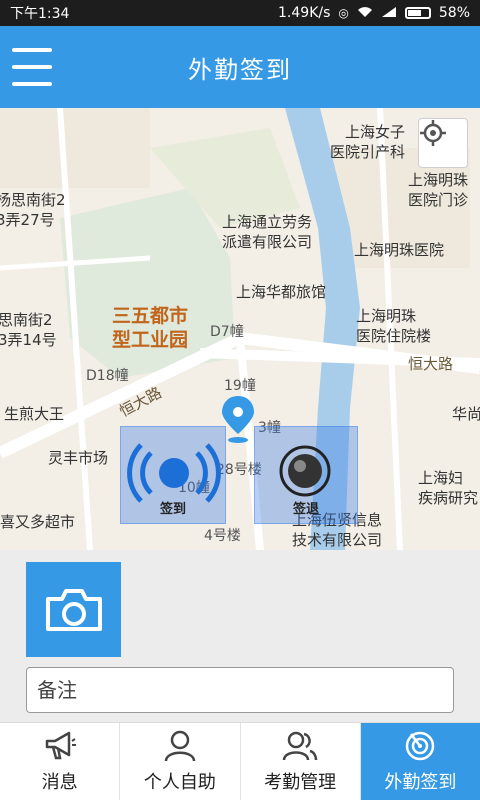 This screenshot has width=480, height=800. Describe the element at coordinates (431, 364) in the screenshot. I see `road-label: 恒大路` at that location.